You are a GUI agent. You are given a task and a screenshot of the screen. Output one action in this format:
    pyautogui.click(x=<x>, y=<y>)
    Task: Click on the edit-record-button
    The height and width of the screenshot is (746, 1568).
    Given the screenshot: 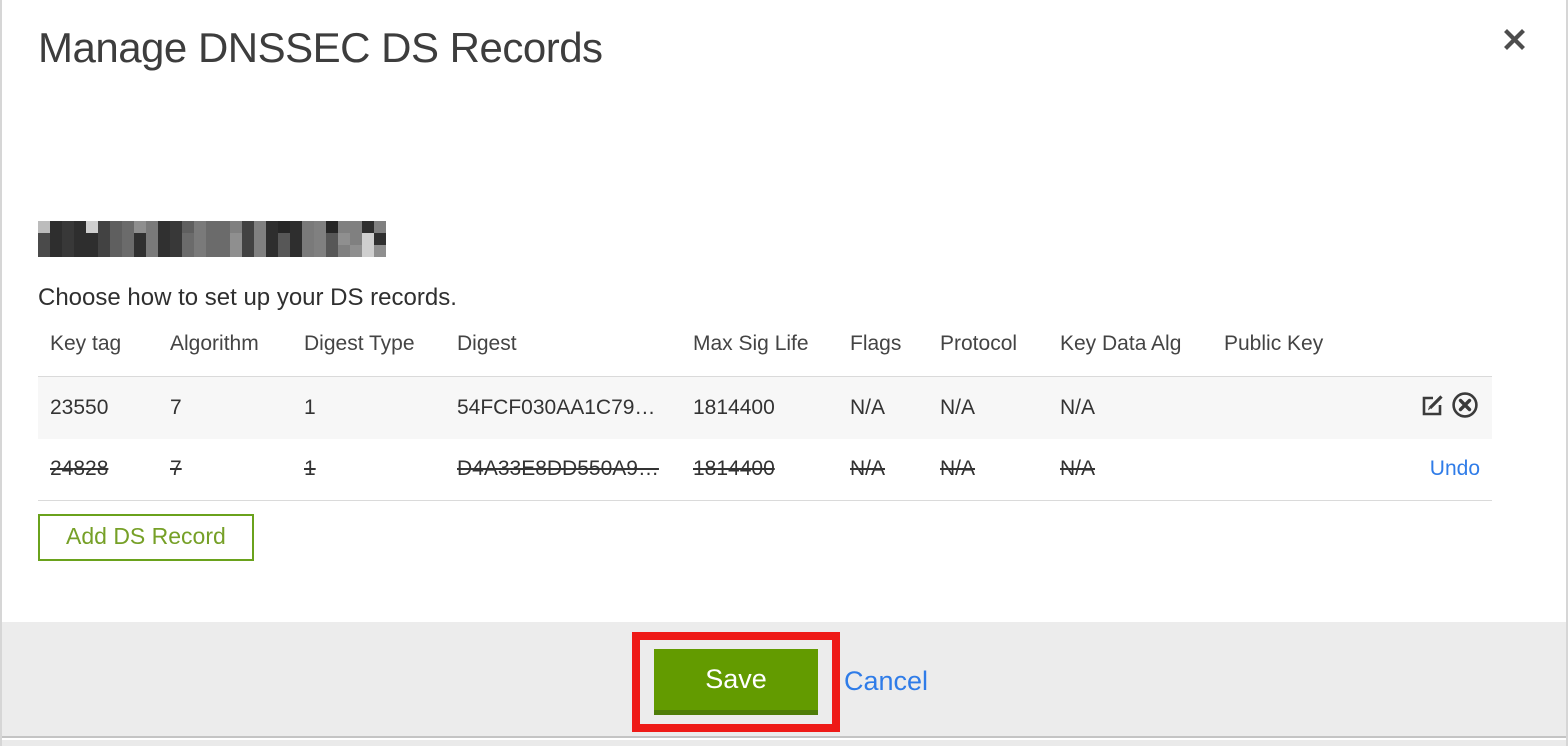 What is the action you would take?
    pyautogui.click(x=1432, y=407)
    